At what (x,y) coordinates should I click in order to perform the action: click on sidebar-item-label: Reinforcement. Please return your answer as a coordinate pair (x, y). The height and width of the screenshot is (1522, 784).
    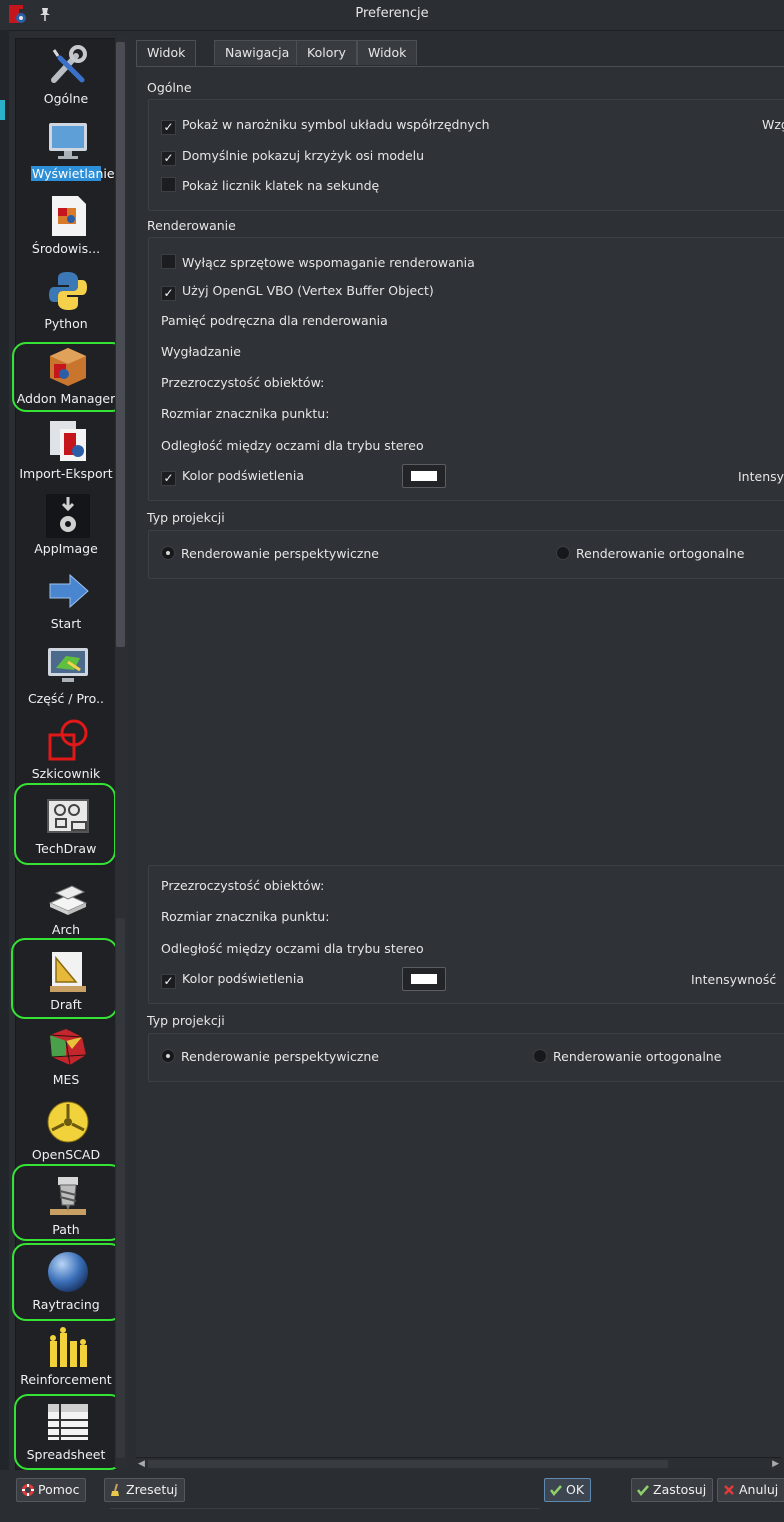
    Looking at the image, I should click on (66, 1379).